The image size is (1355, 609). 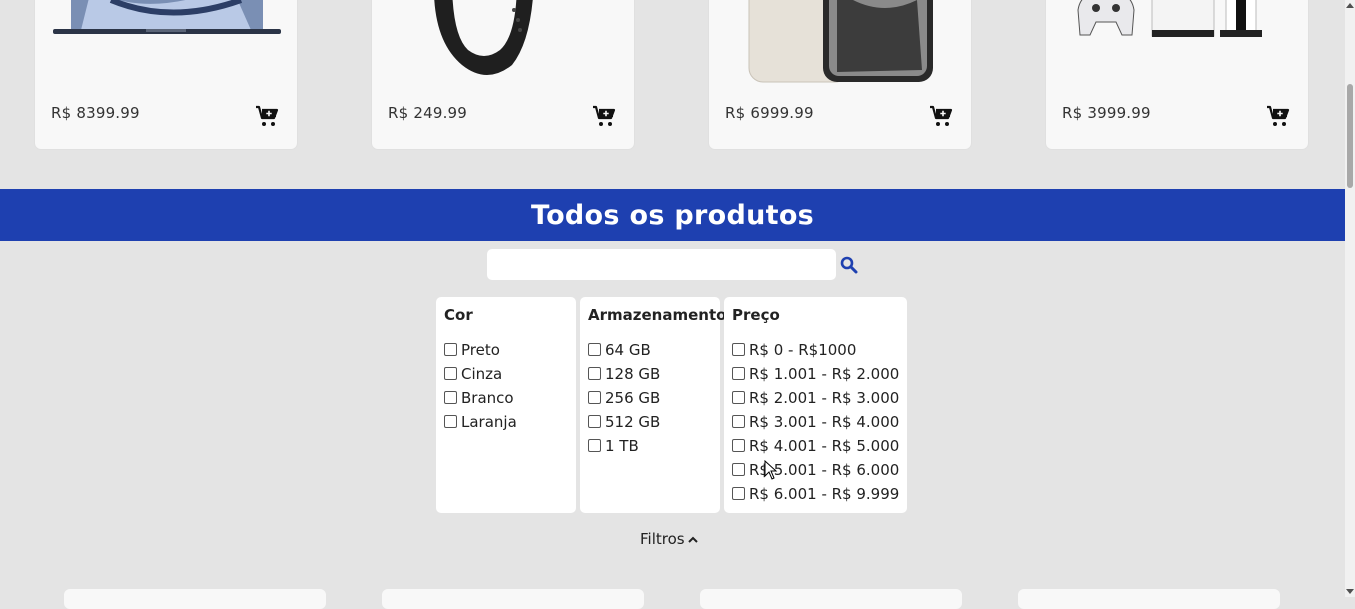 I want to click on filter-option-label: 1 TB, so click(x=622, y=446).